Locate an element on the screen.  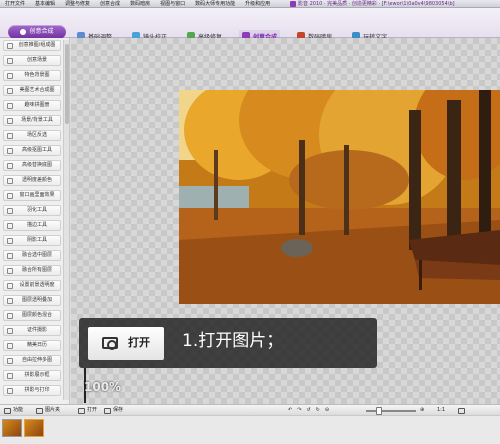
tool-icon is located at coordinates (10, 121).